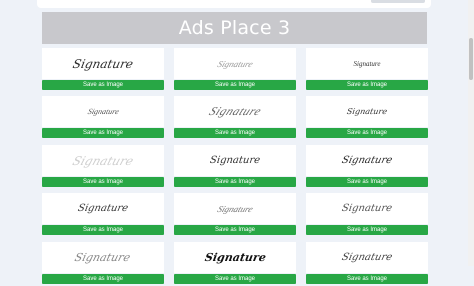 The height and width of the screenshot is (286, 474). Describe the element at coordinates (234, 4) in the screenshot. I see `top-panel` at that location.